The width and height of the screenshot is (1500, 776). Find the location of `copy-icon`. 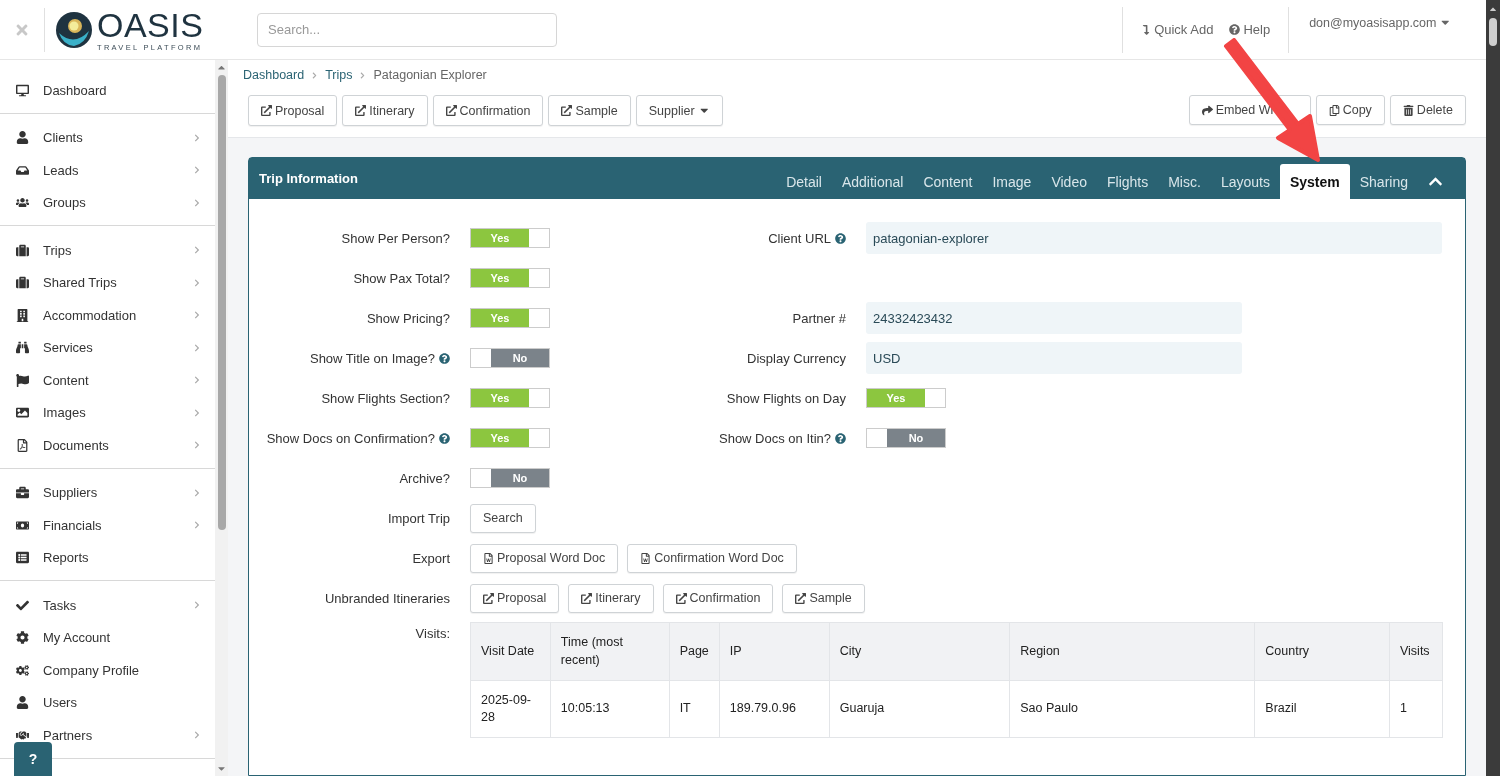

copy-icon is located at coordinates (1334, 110).